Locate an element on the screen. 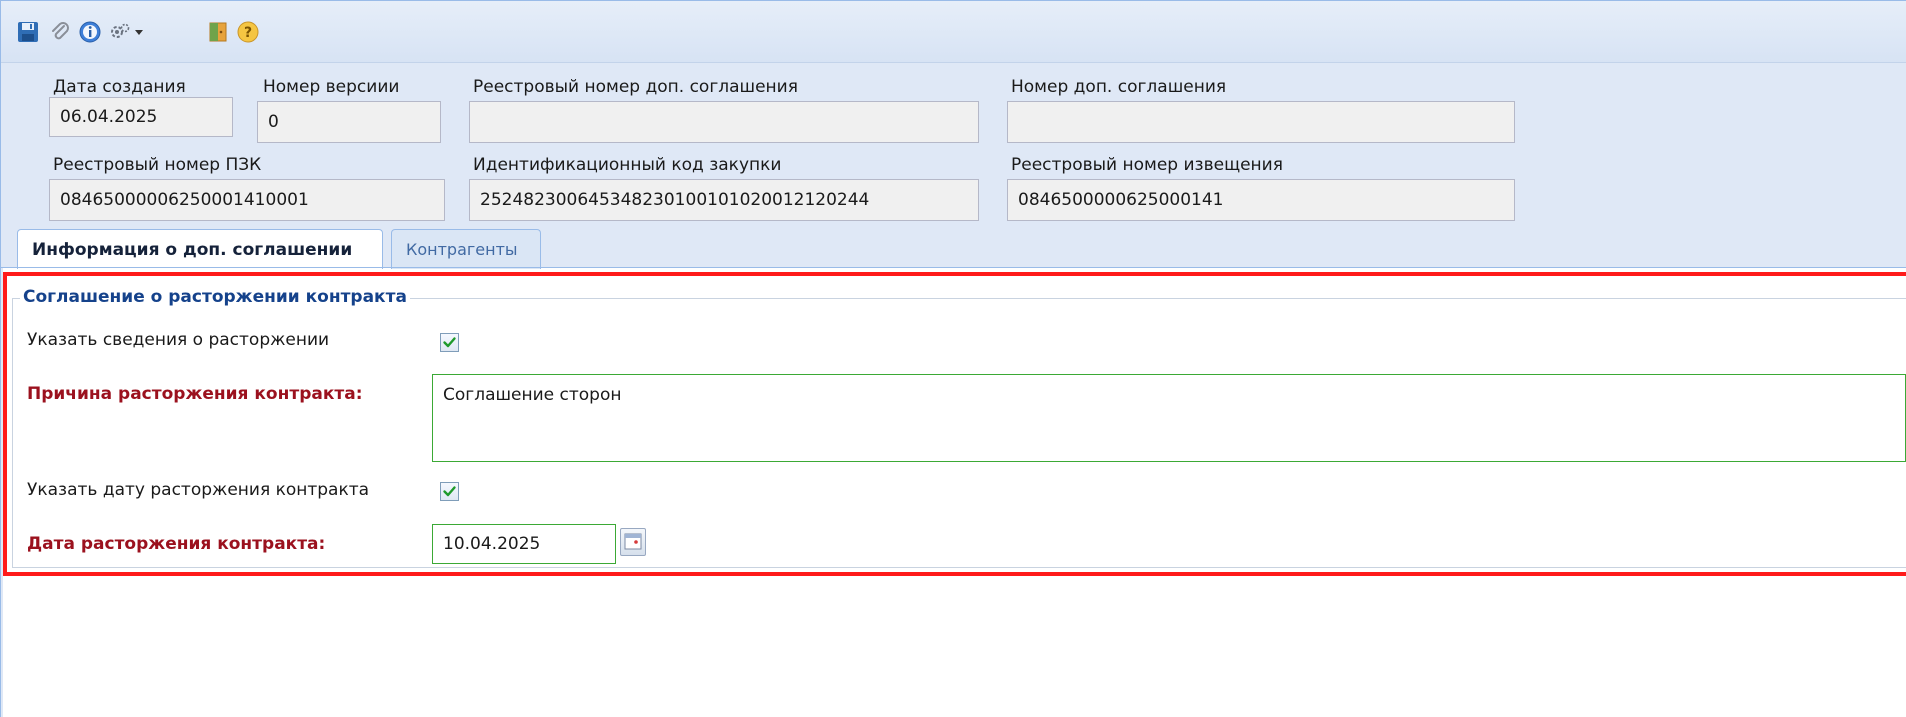 The width and height of the screenshot is (1906, 717). reason-label: Причина расторжения контракта: is located at coordinates (195, 394).